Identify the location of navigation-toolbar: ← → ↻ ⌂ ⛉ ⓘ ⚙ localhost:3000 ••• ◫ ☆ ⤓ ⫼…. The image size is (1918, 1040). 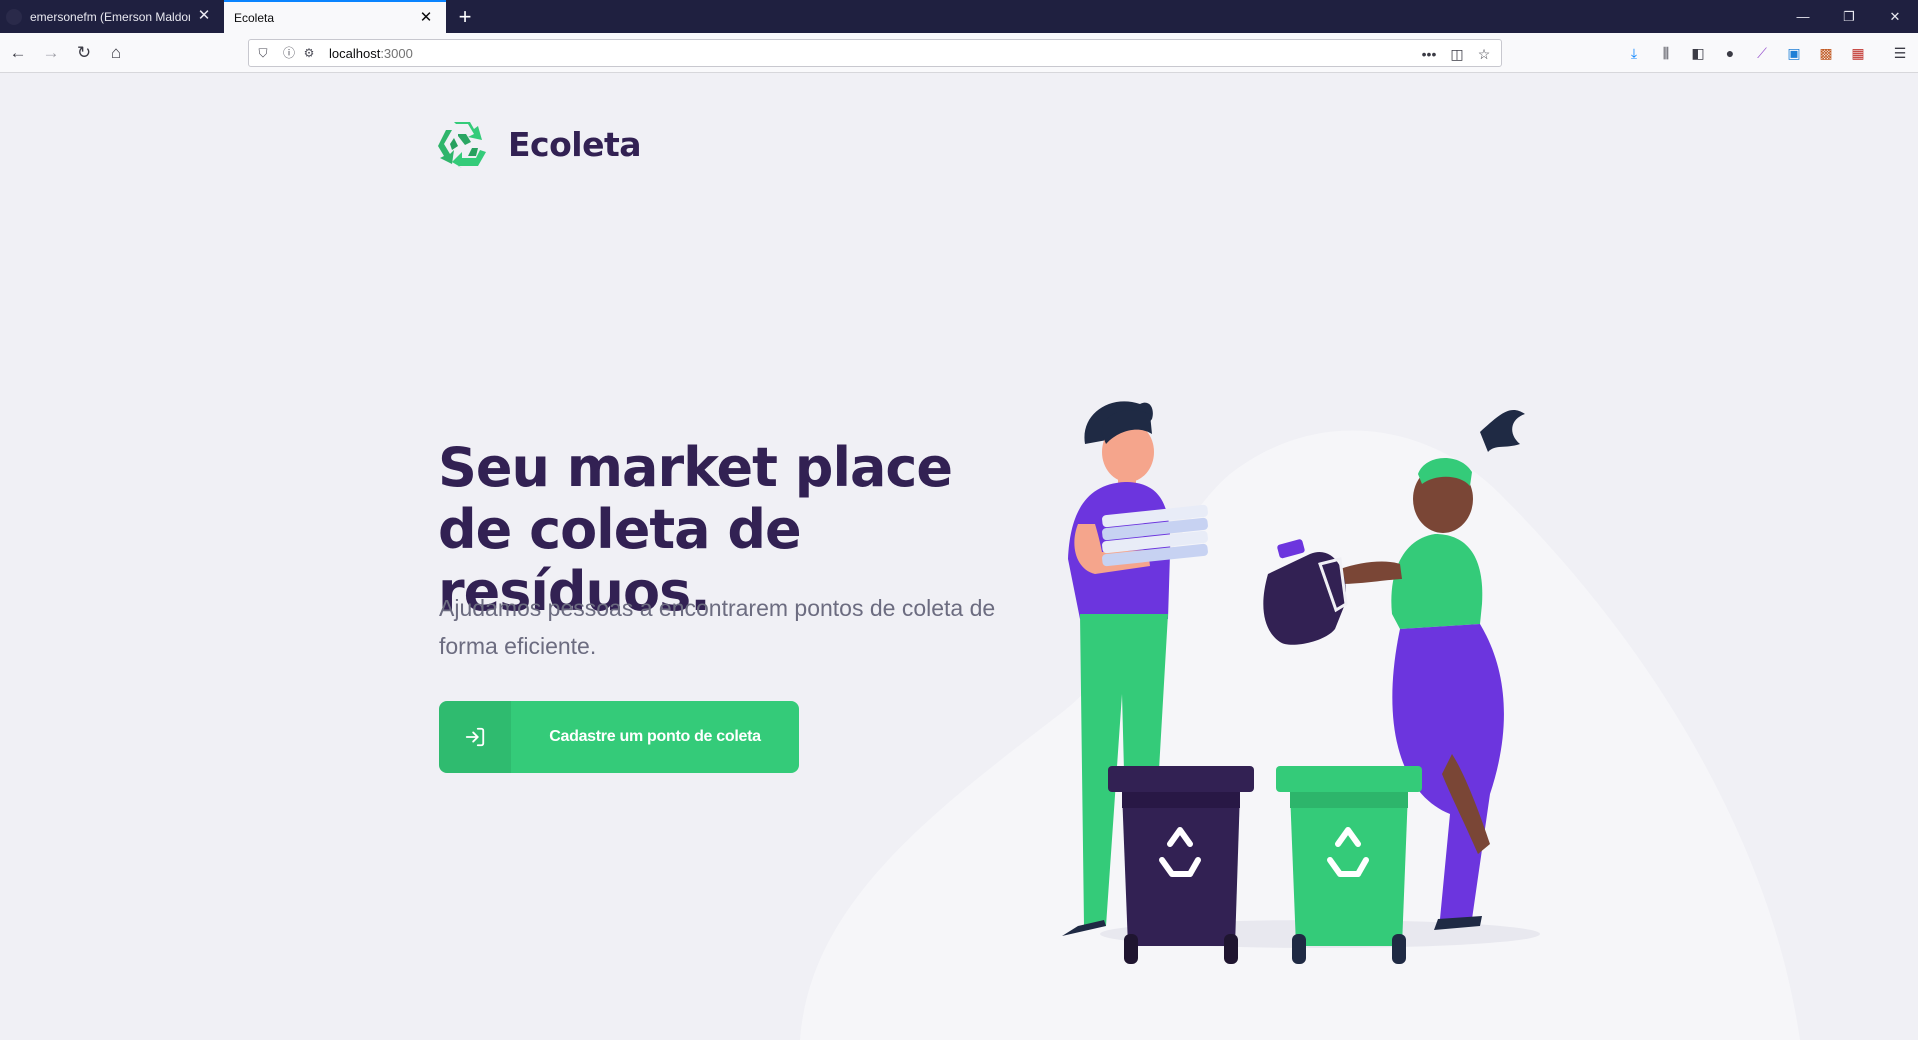
(959, 53).